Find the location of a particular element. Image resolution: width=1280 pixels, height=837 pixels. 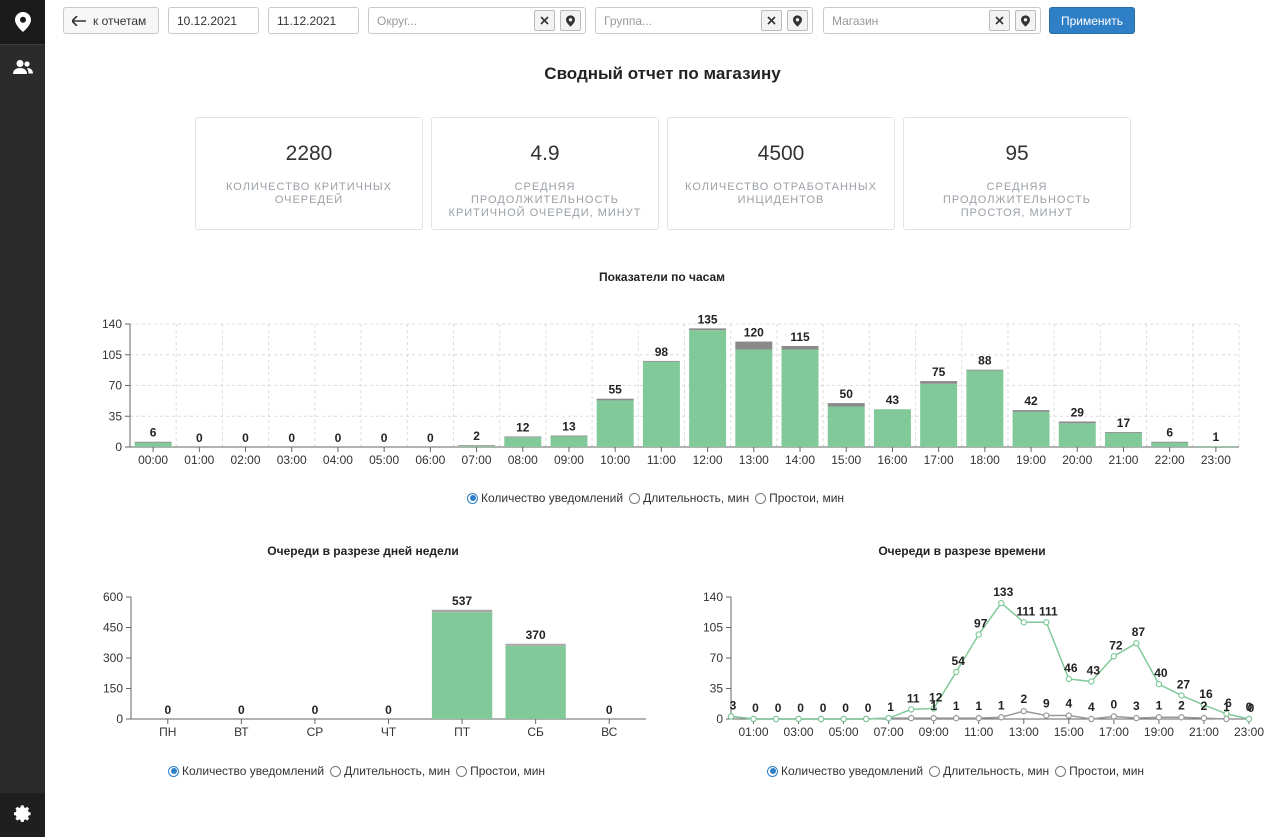

x-tick-label: 05:00 is located at coordinates (384, 460).